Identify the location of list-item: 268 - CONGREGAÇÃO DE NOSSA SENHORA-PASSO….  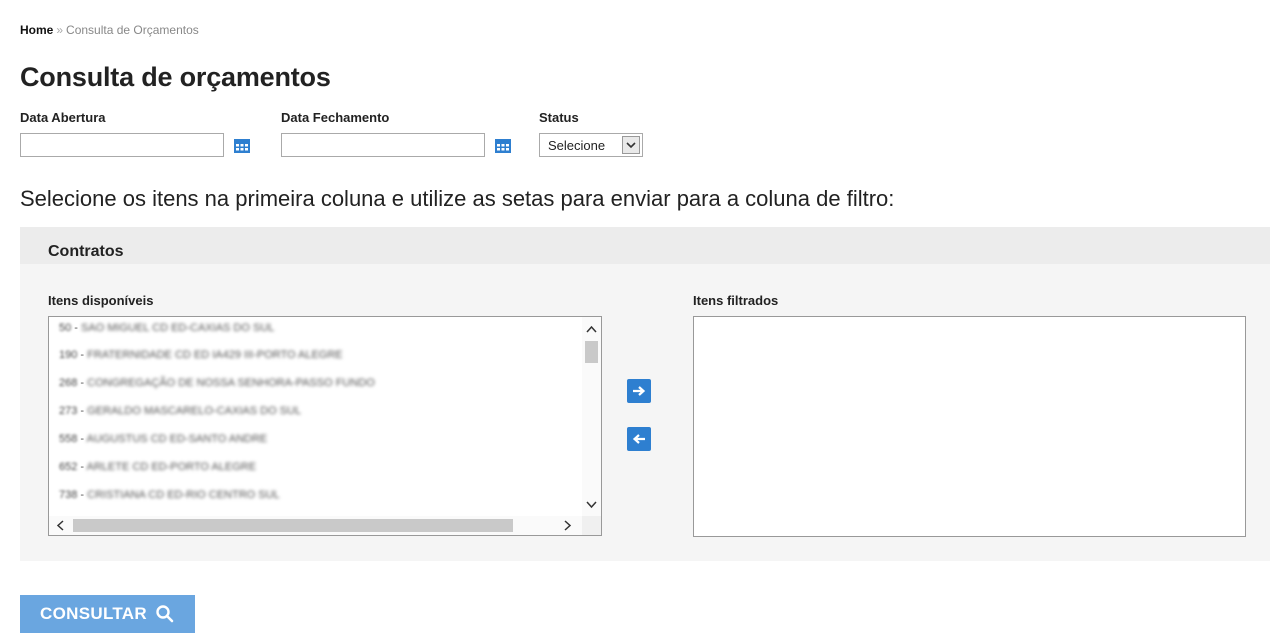
(217, 388).